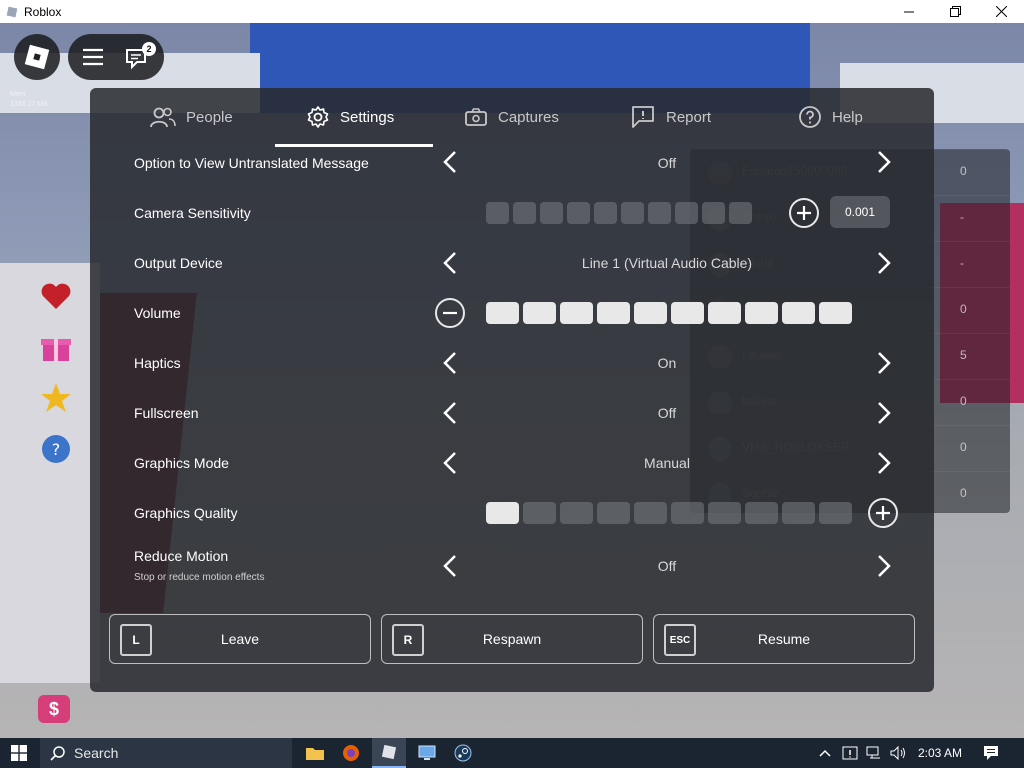  What do you see at coordinates (1001, 11) in the screenshot?
I see `close-button` at bounding box center [1001, 11].